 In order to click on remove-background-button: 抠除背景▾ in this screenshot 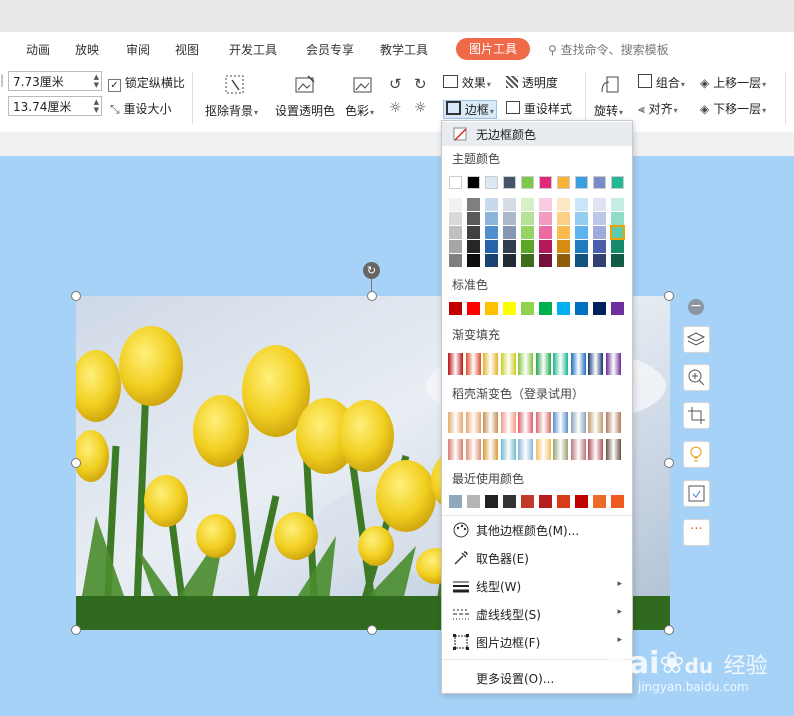, I will do `click(231, 110)`.